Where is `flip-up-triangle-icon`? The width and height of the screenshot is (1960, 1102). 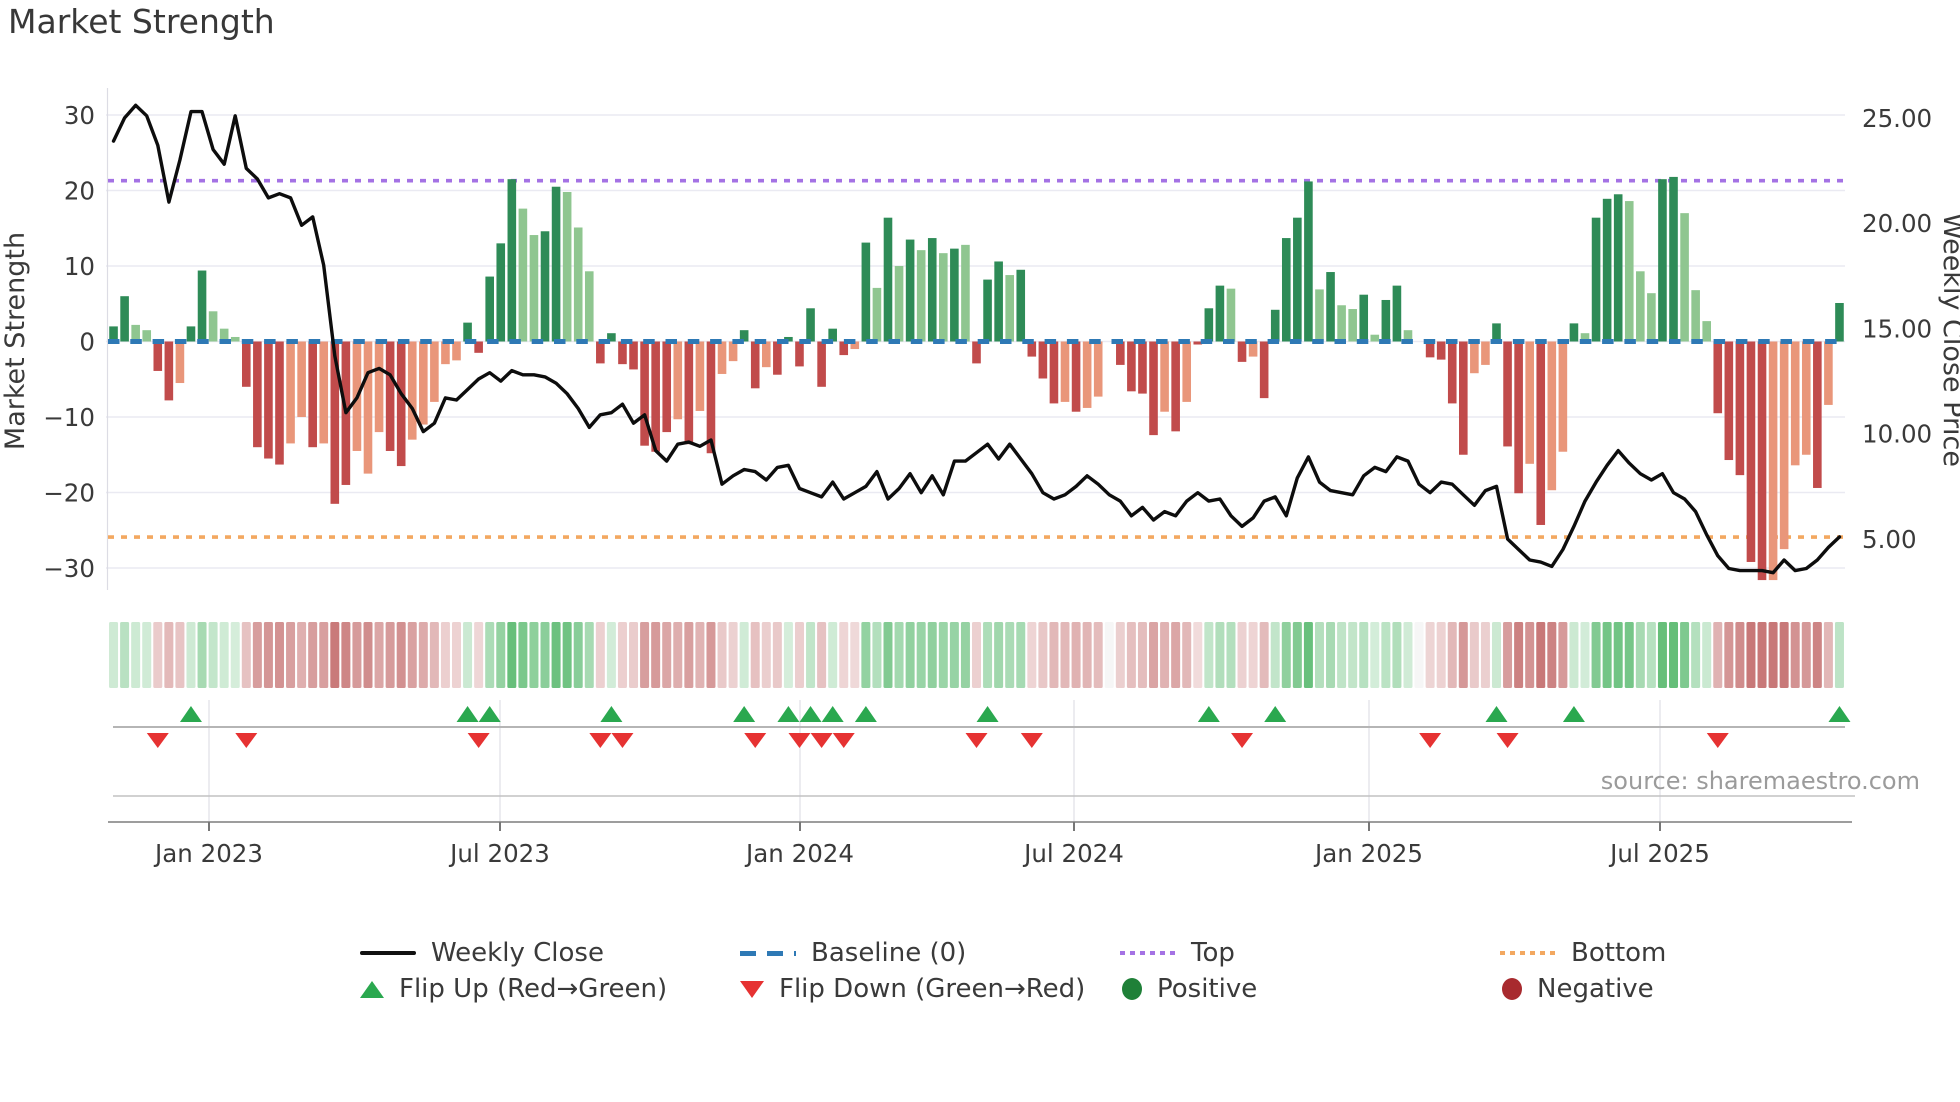 flip-up-triangle-icon is located at coordinates (372, 989).